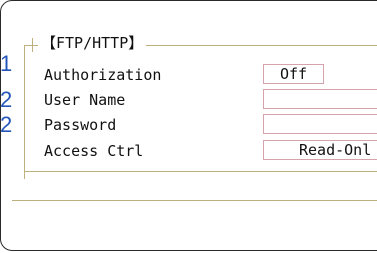 Image resolution: width=377 pixels, height=253 pixels. What do you see at coordinates (6, 124) in the screenshot?
I see `callout-marker-3: 2` at bounding box center [6, 124].